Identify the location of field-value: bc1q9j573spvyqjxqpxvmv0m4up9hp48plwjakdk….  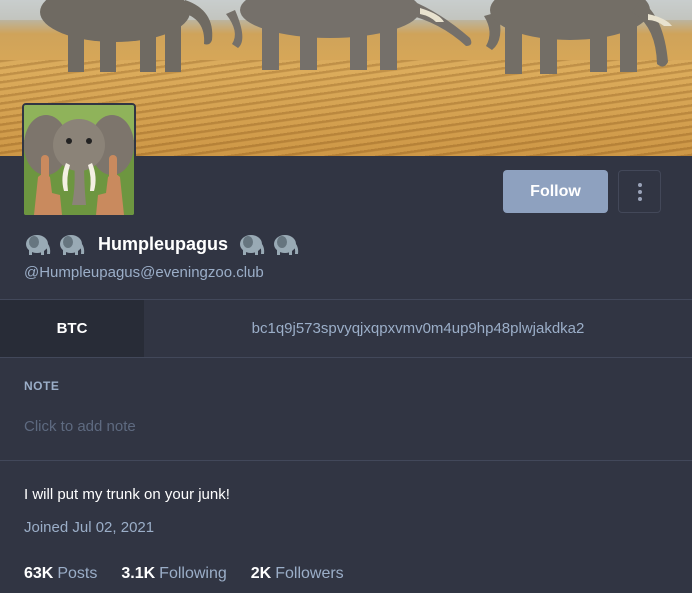
(418, 328).